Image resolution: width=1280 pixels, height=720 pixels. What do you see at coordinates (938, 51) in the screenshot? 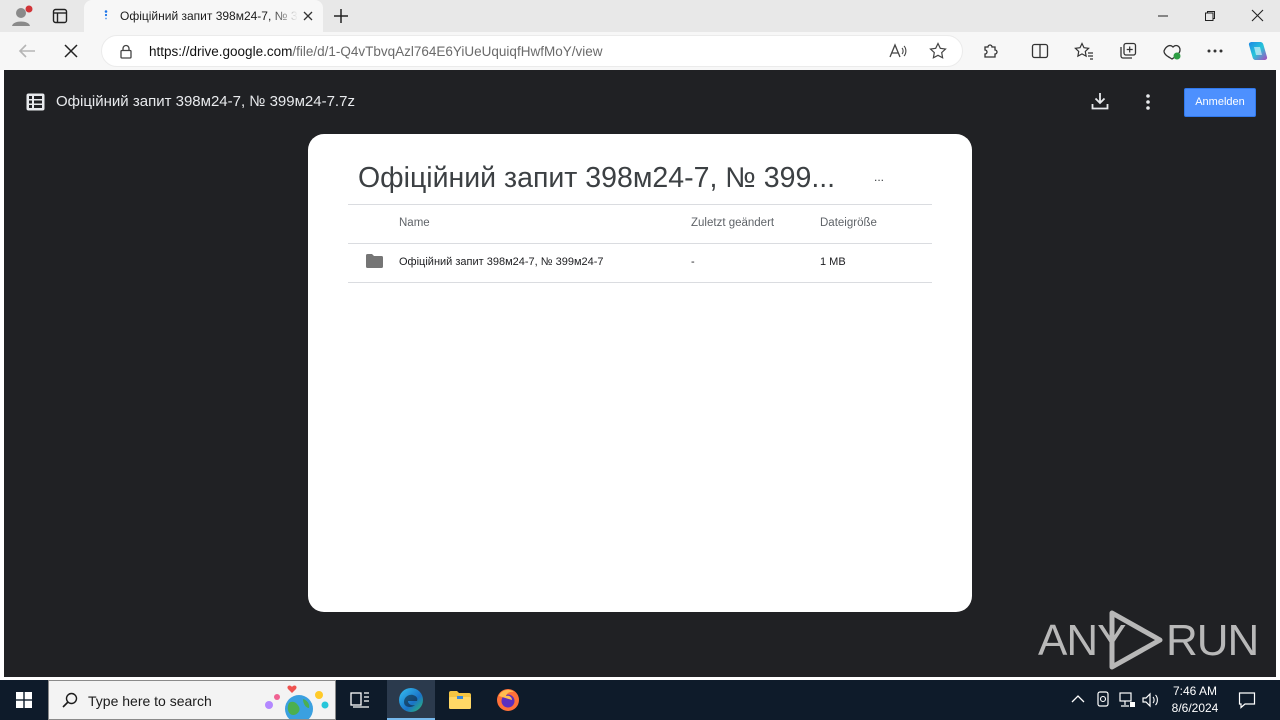
I see `favorite-star-icon` at bounding box center [938, 51].